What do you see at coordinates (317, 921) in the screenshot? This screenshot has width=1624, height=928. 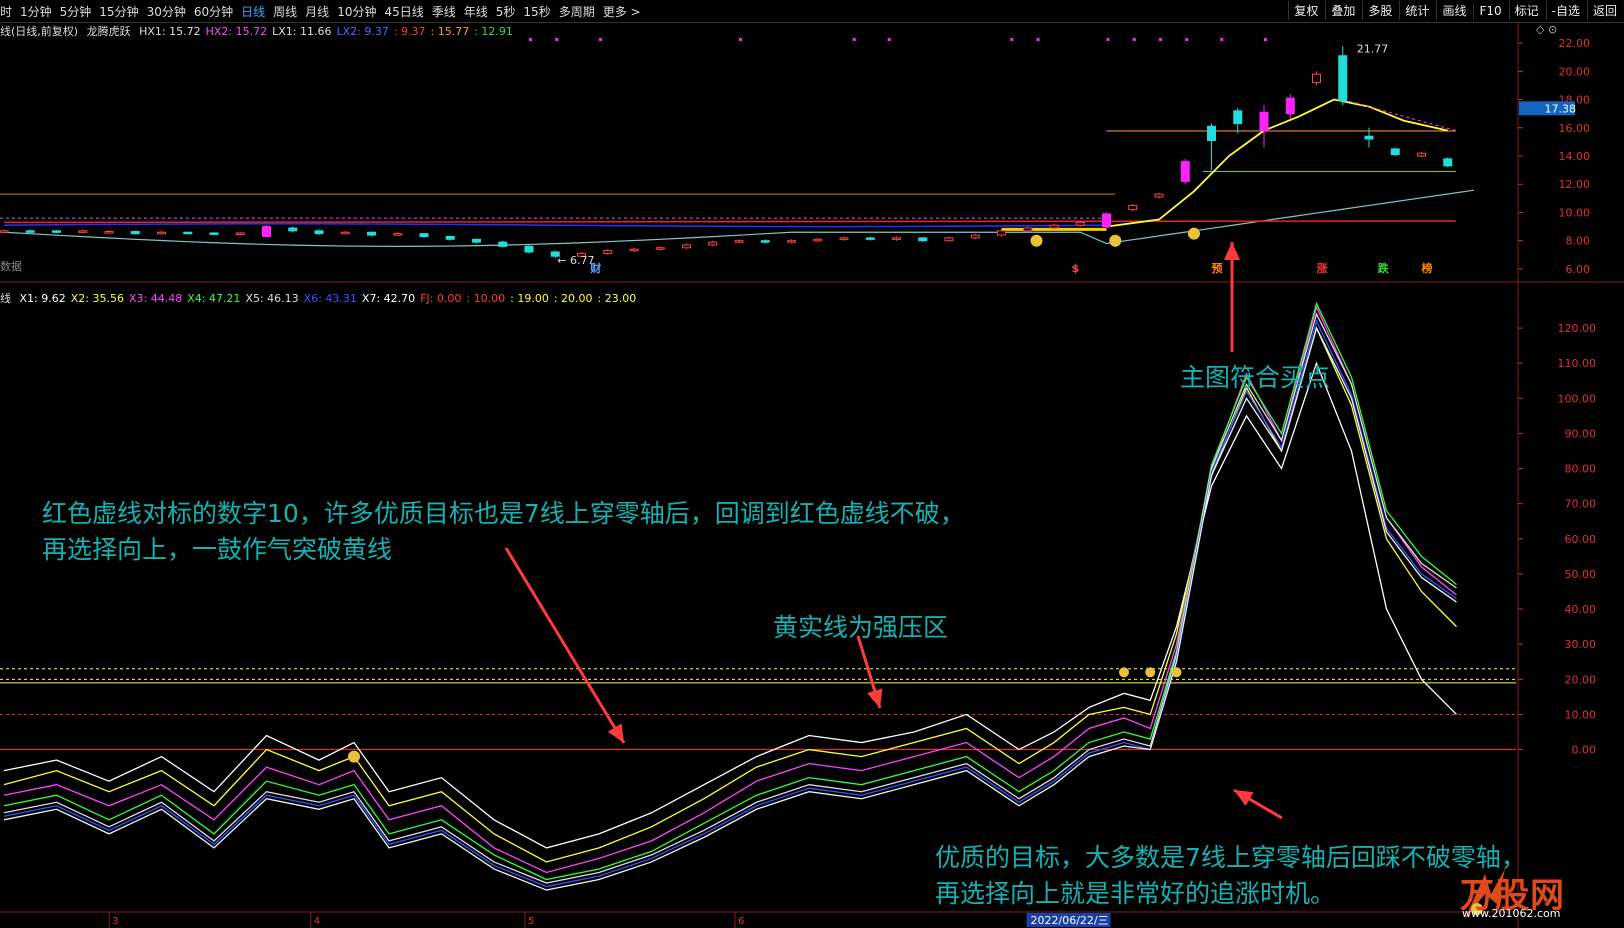 I see `x-tick-label-1: 4` at bounding box center [317, 921].